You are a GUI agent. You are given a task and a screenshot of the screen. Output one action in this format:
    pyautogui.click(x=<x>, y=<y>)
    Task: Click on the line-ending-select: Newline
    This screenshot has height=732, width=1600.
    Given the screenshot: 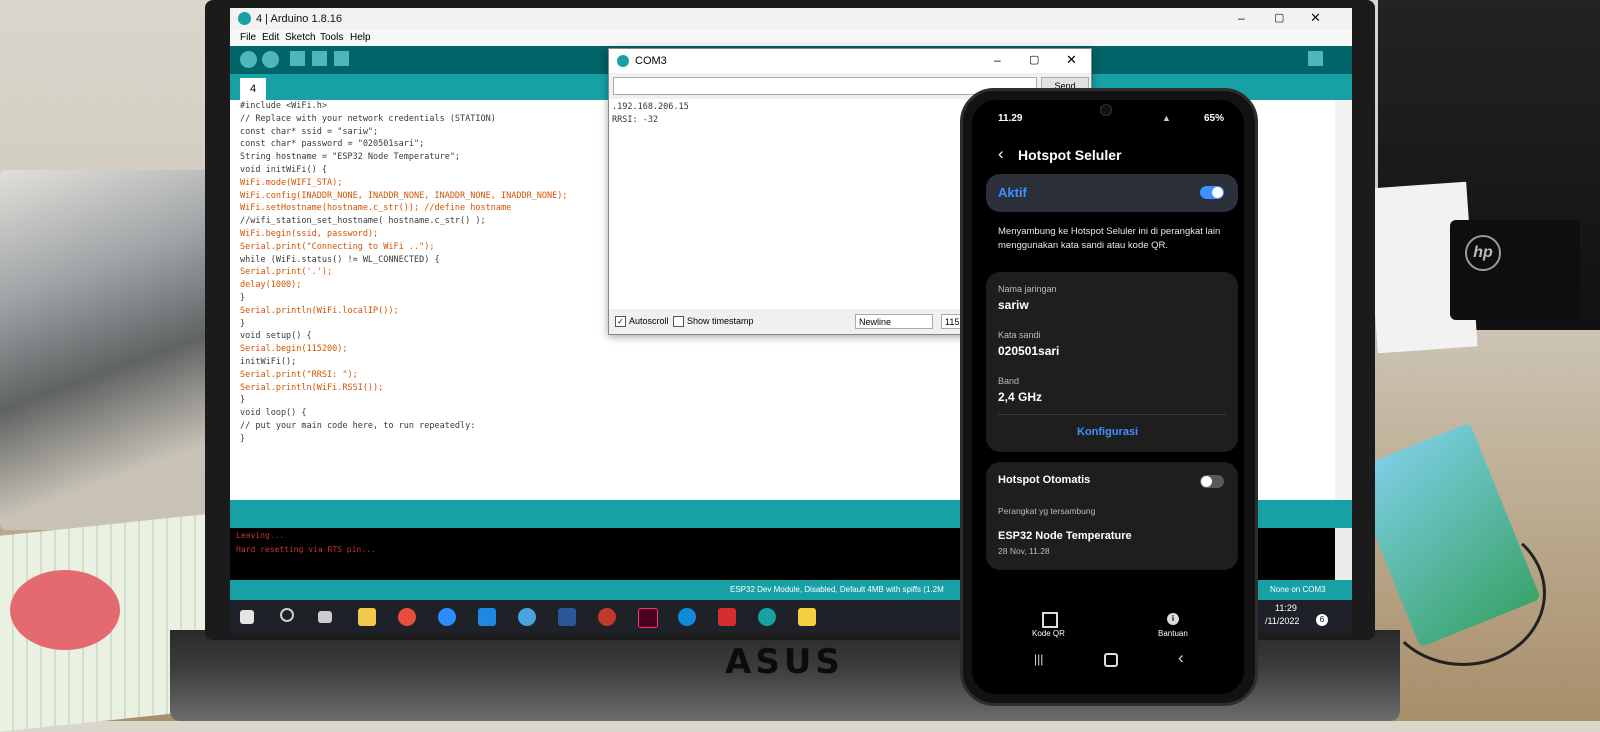 What is the action you would take?
    pyautogui.click(x=894, y=321)
    